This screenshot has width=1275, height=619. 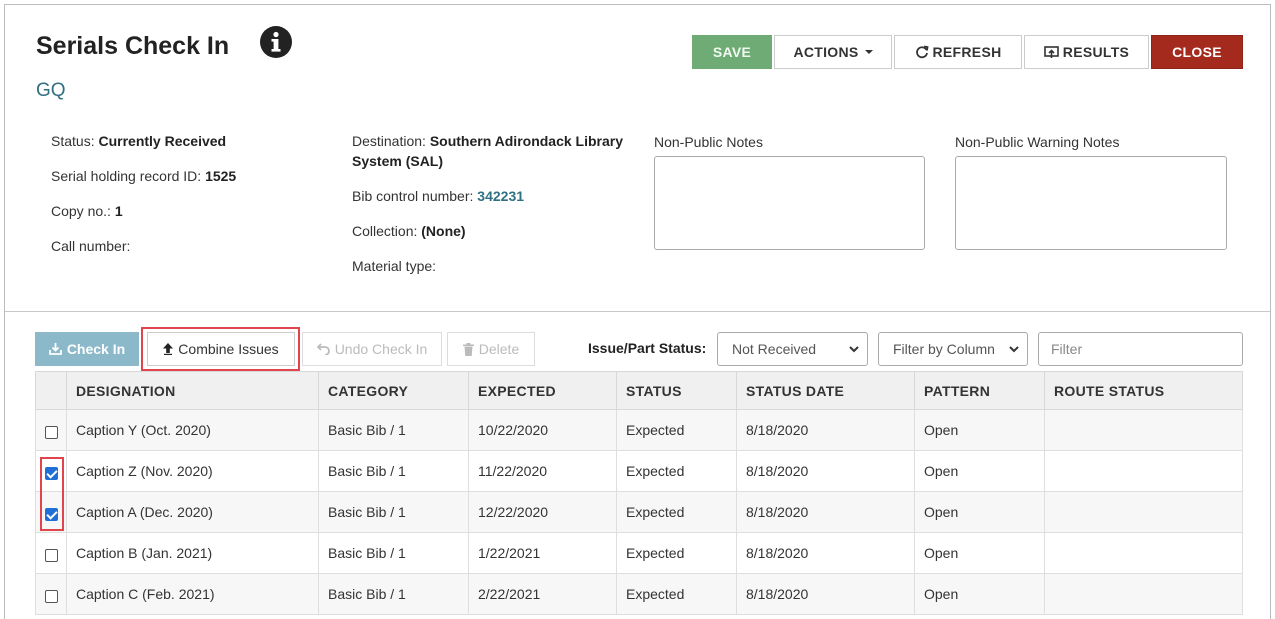 I want to click on refresh-label: REFRESH, so click(x=967, y=52).